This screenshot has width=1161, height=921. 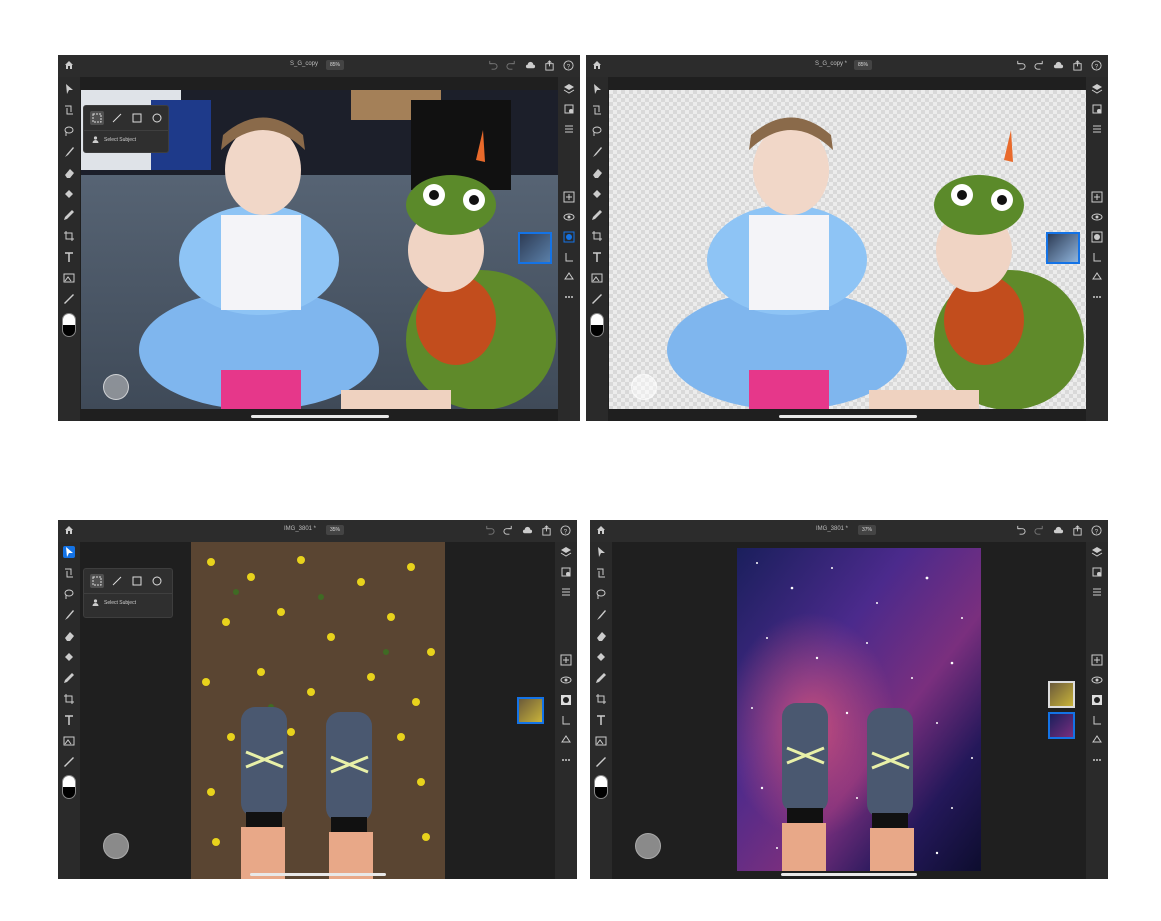 I want to click on rect-select-icon, so click(x=137, y=581).